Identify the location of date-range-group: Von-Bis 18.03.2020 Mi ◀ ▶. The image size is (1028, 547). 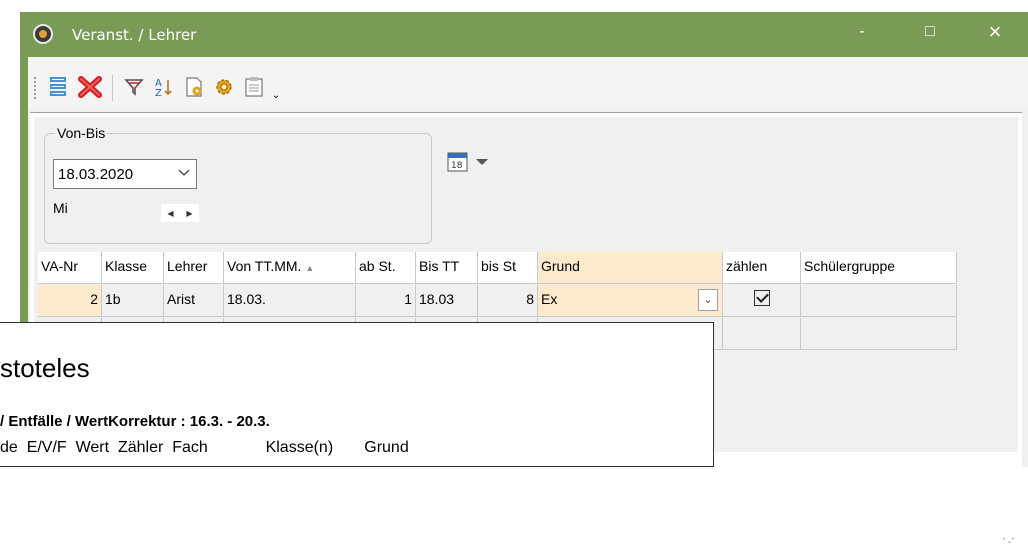
(238, 184).